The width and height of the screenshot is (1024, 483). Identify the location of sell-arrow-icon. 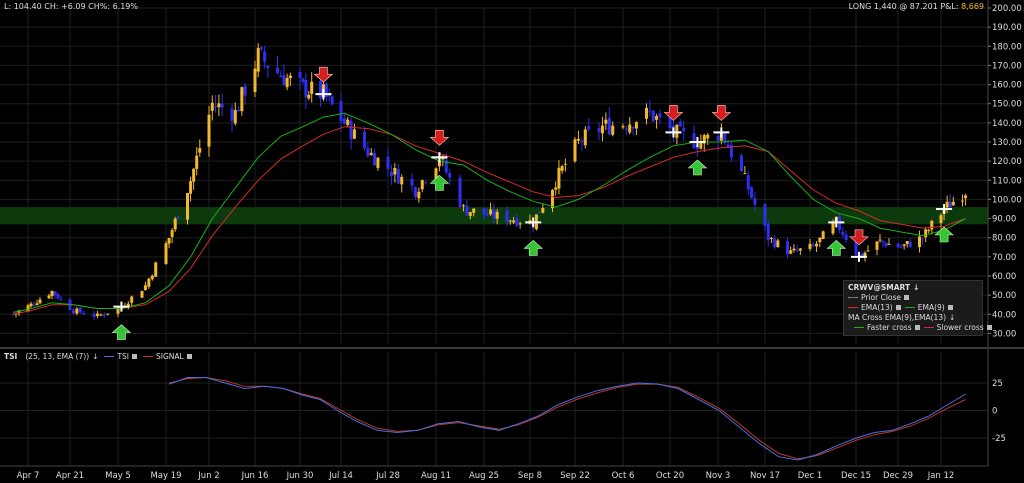
(673, 113).